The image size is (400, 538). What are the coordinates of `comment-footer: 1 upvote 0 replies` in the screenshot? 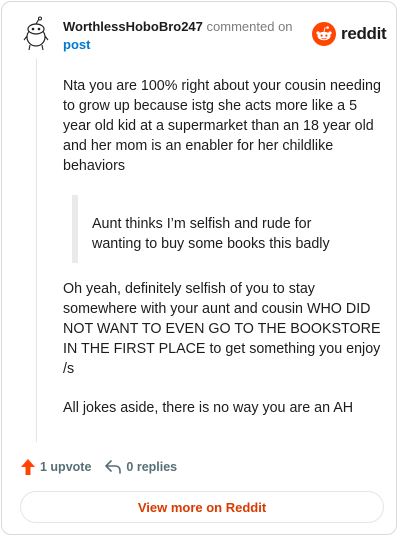 It's located at (99, 467).